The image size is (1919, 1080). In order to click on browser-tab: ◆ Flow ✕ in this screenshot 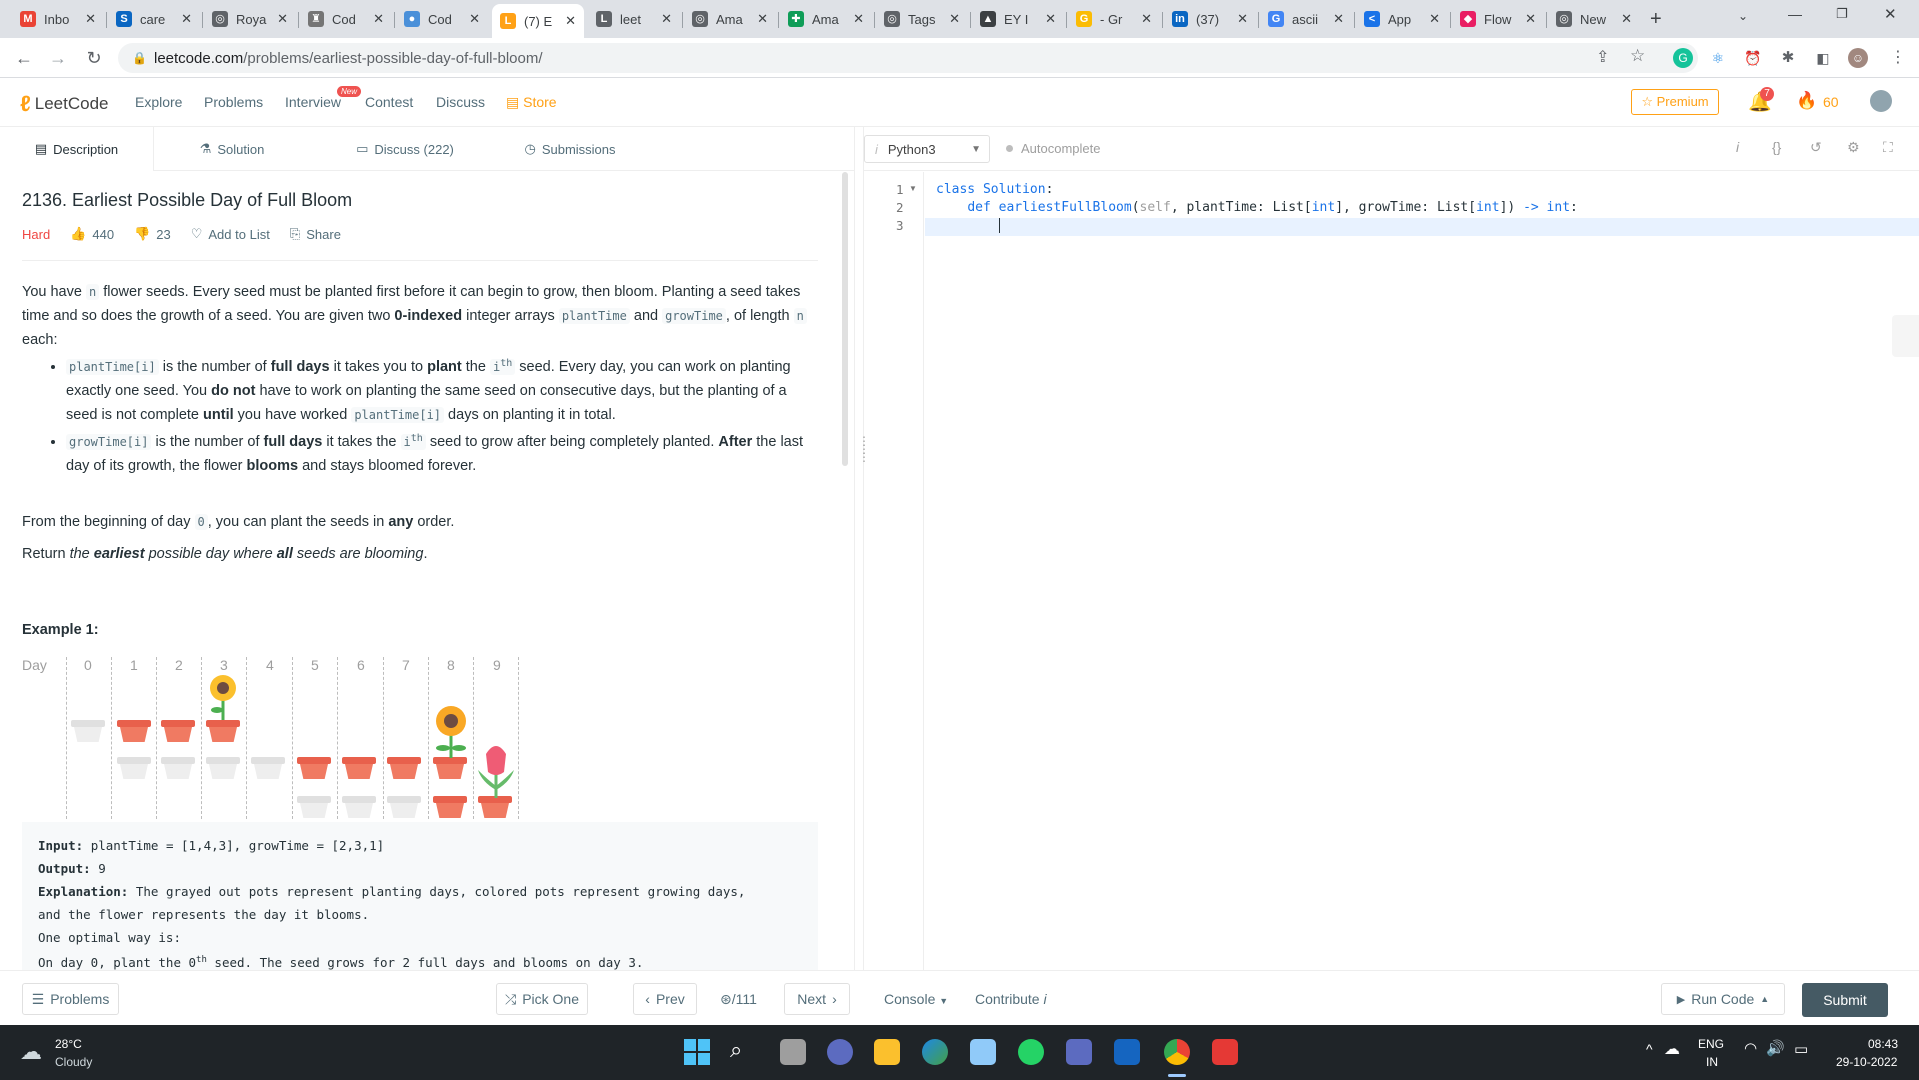, I will do `click(1498, 19)`.